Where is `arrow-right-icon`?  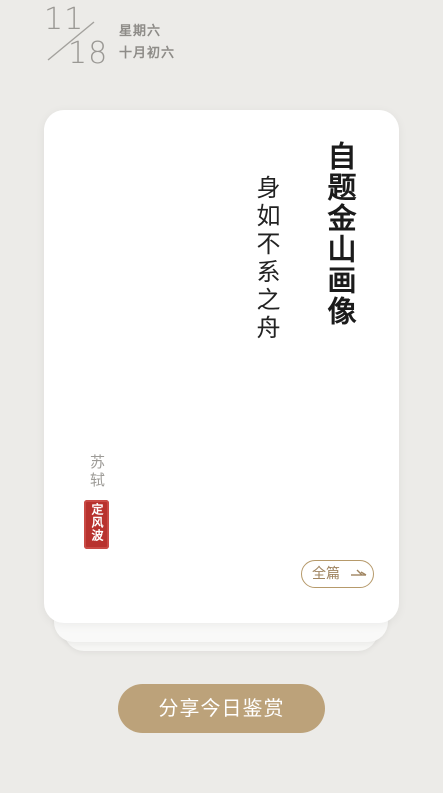 arrow-right-icon is located at coordinates (359, 572).